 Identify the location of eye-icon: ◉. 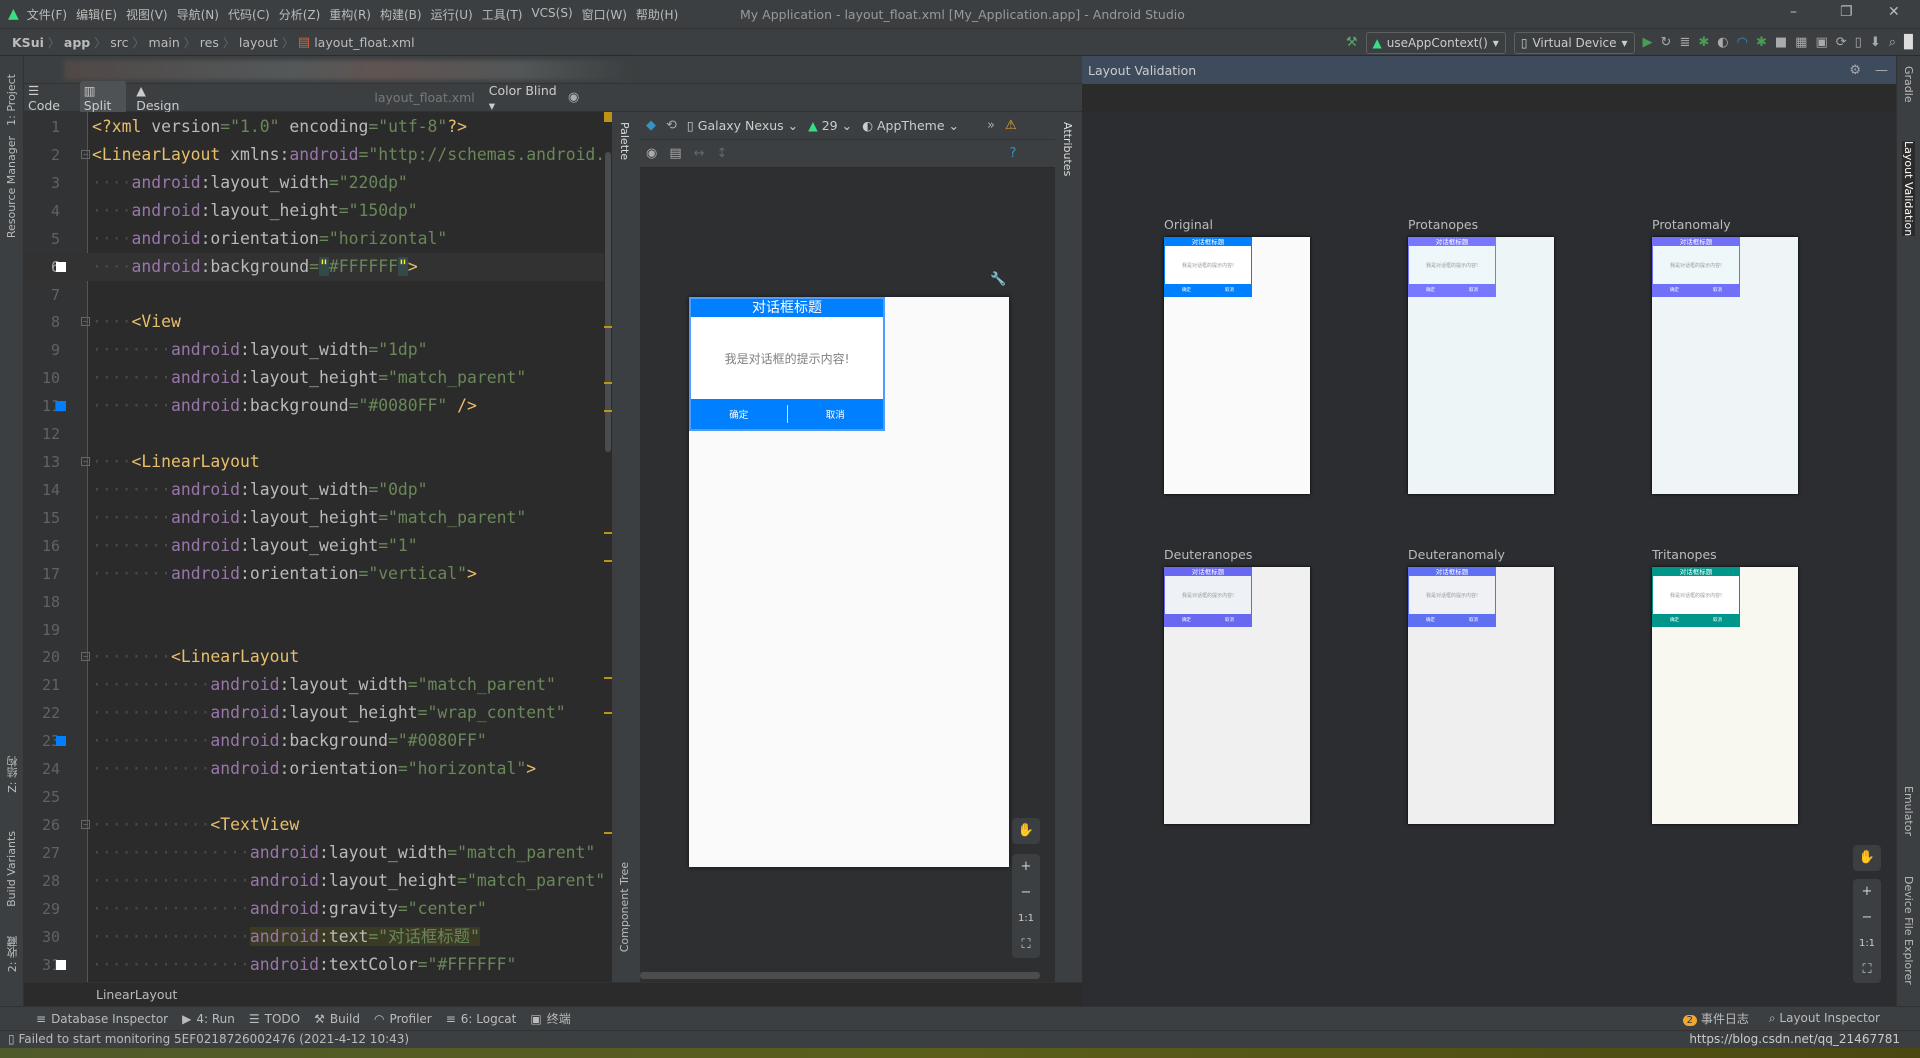
(651, 153).